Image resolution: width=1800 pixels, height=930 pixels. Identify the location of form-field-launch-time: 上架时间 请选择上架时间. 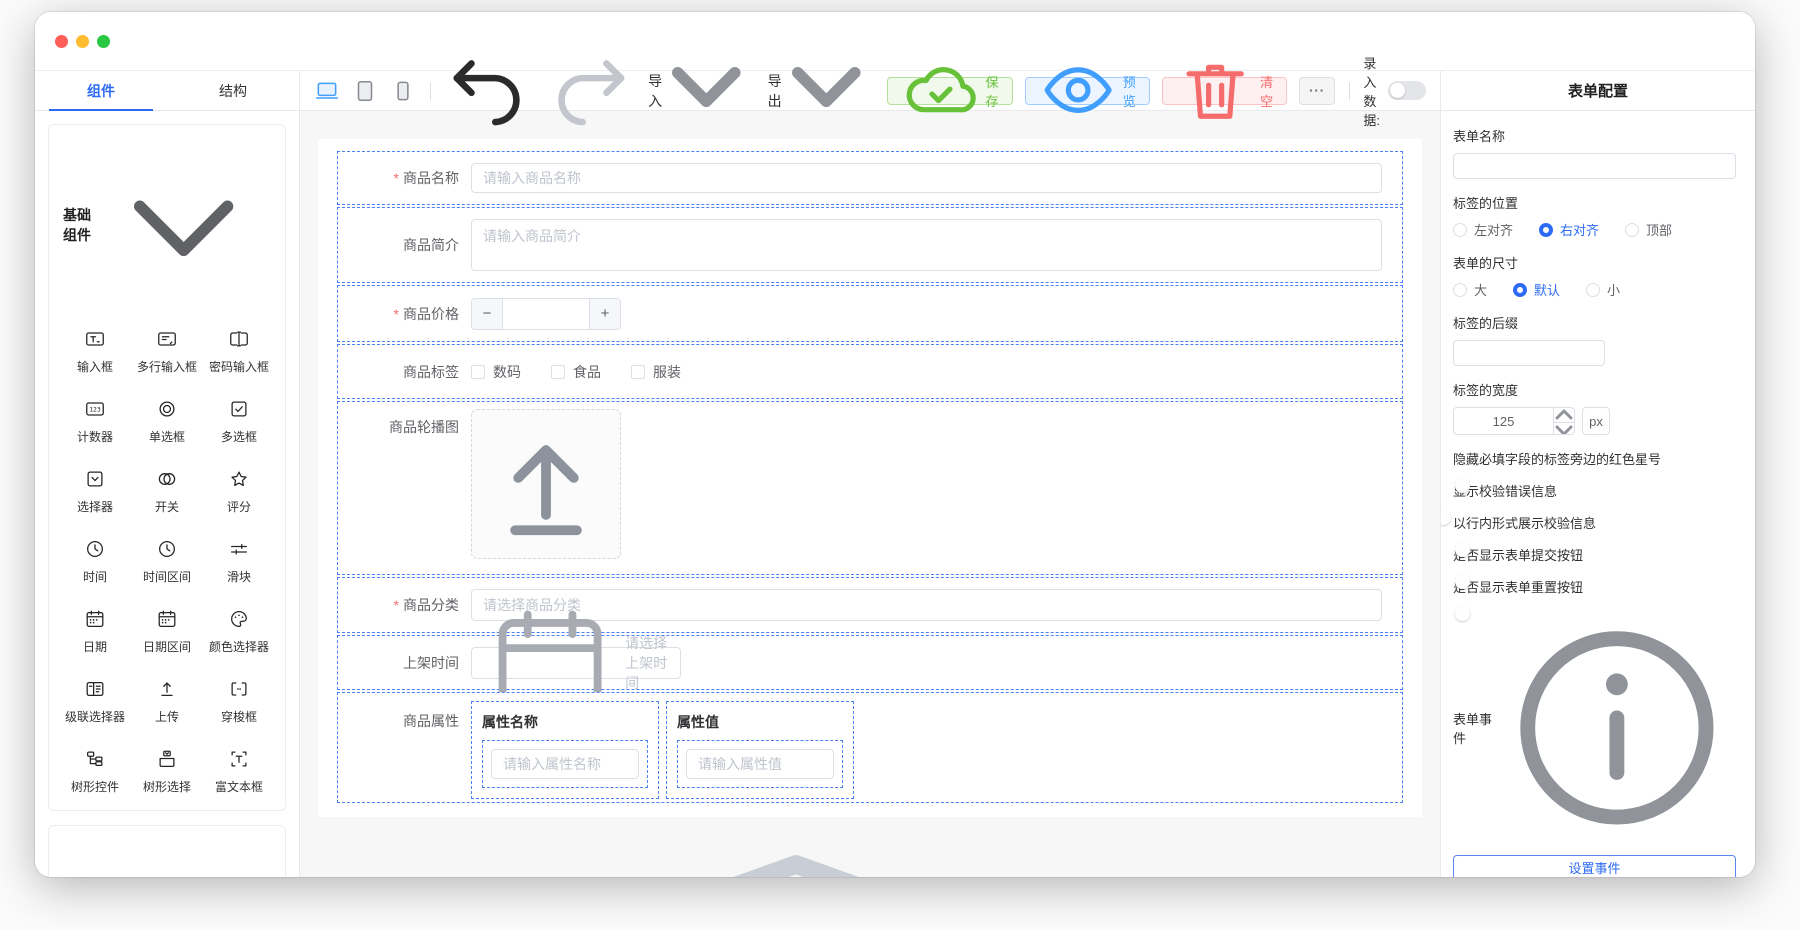
(870, 661).